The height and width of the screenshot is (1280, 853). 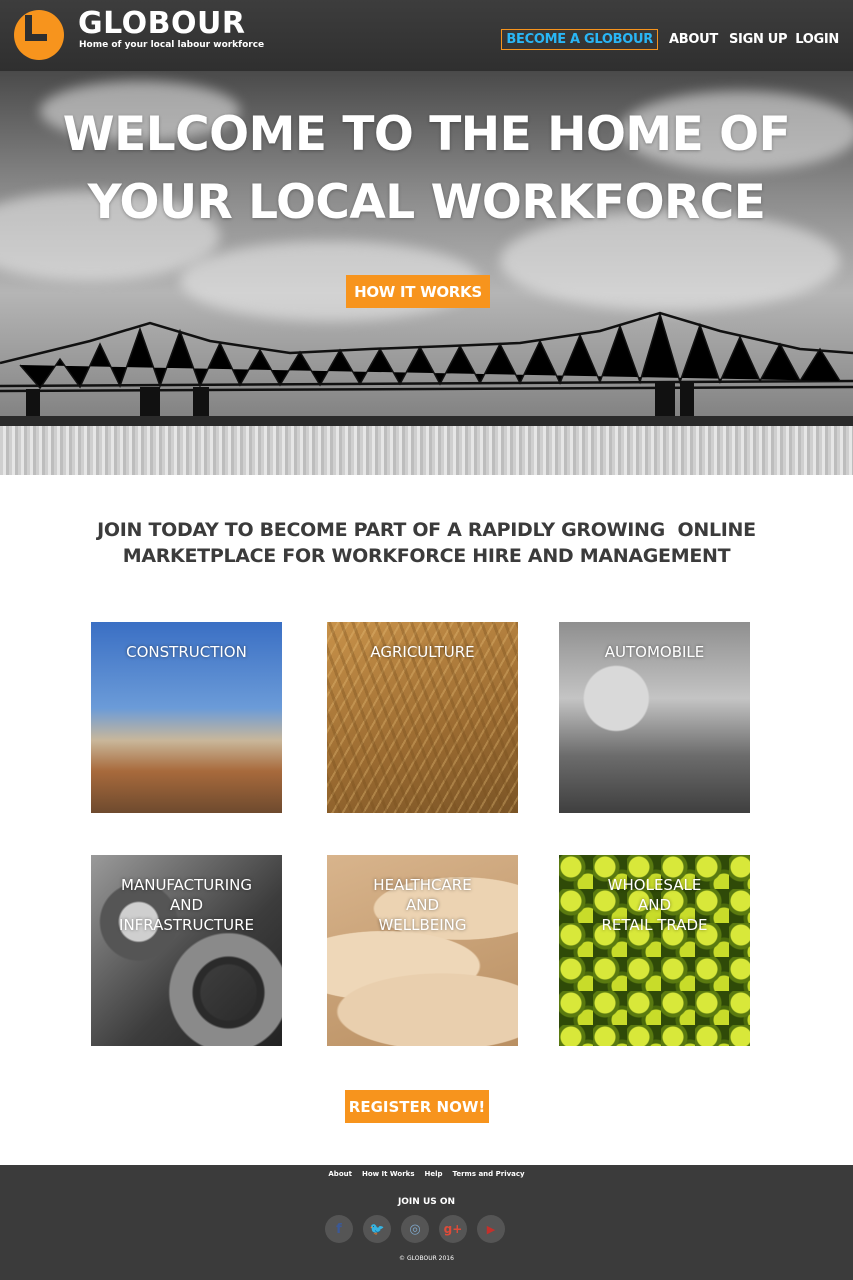 I want to click on category-label-line: CONSTRUCTION, so click(x=186, y=652).